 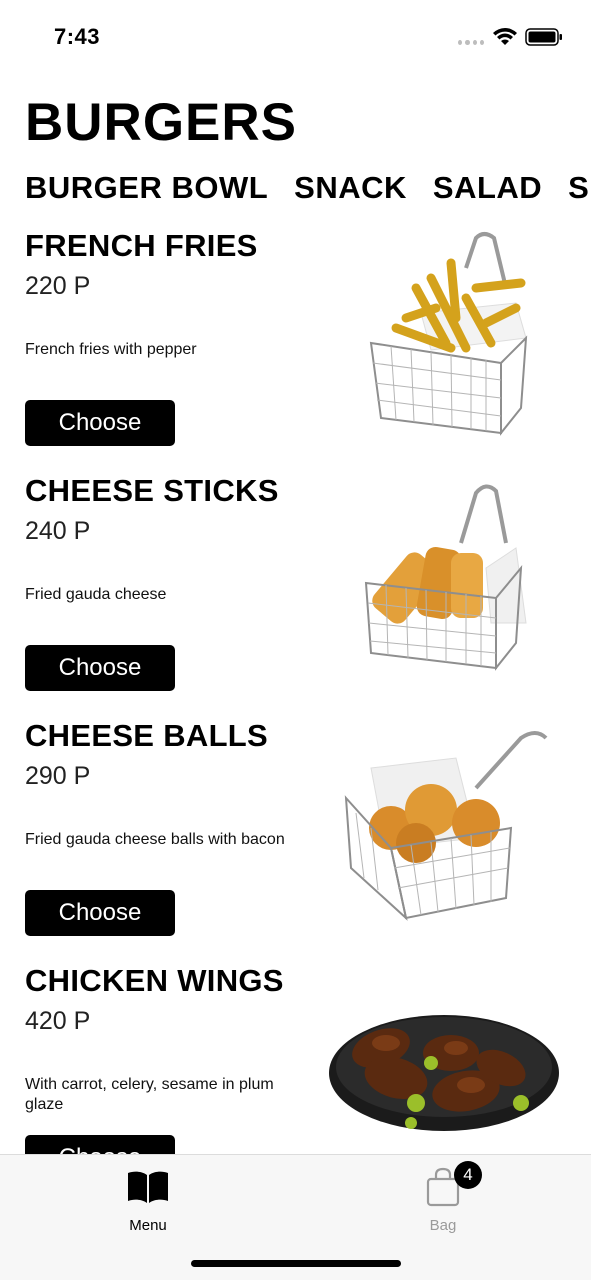 I want to click on cheese-balls-image, so click(x=446, y=826).